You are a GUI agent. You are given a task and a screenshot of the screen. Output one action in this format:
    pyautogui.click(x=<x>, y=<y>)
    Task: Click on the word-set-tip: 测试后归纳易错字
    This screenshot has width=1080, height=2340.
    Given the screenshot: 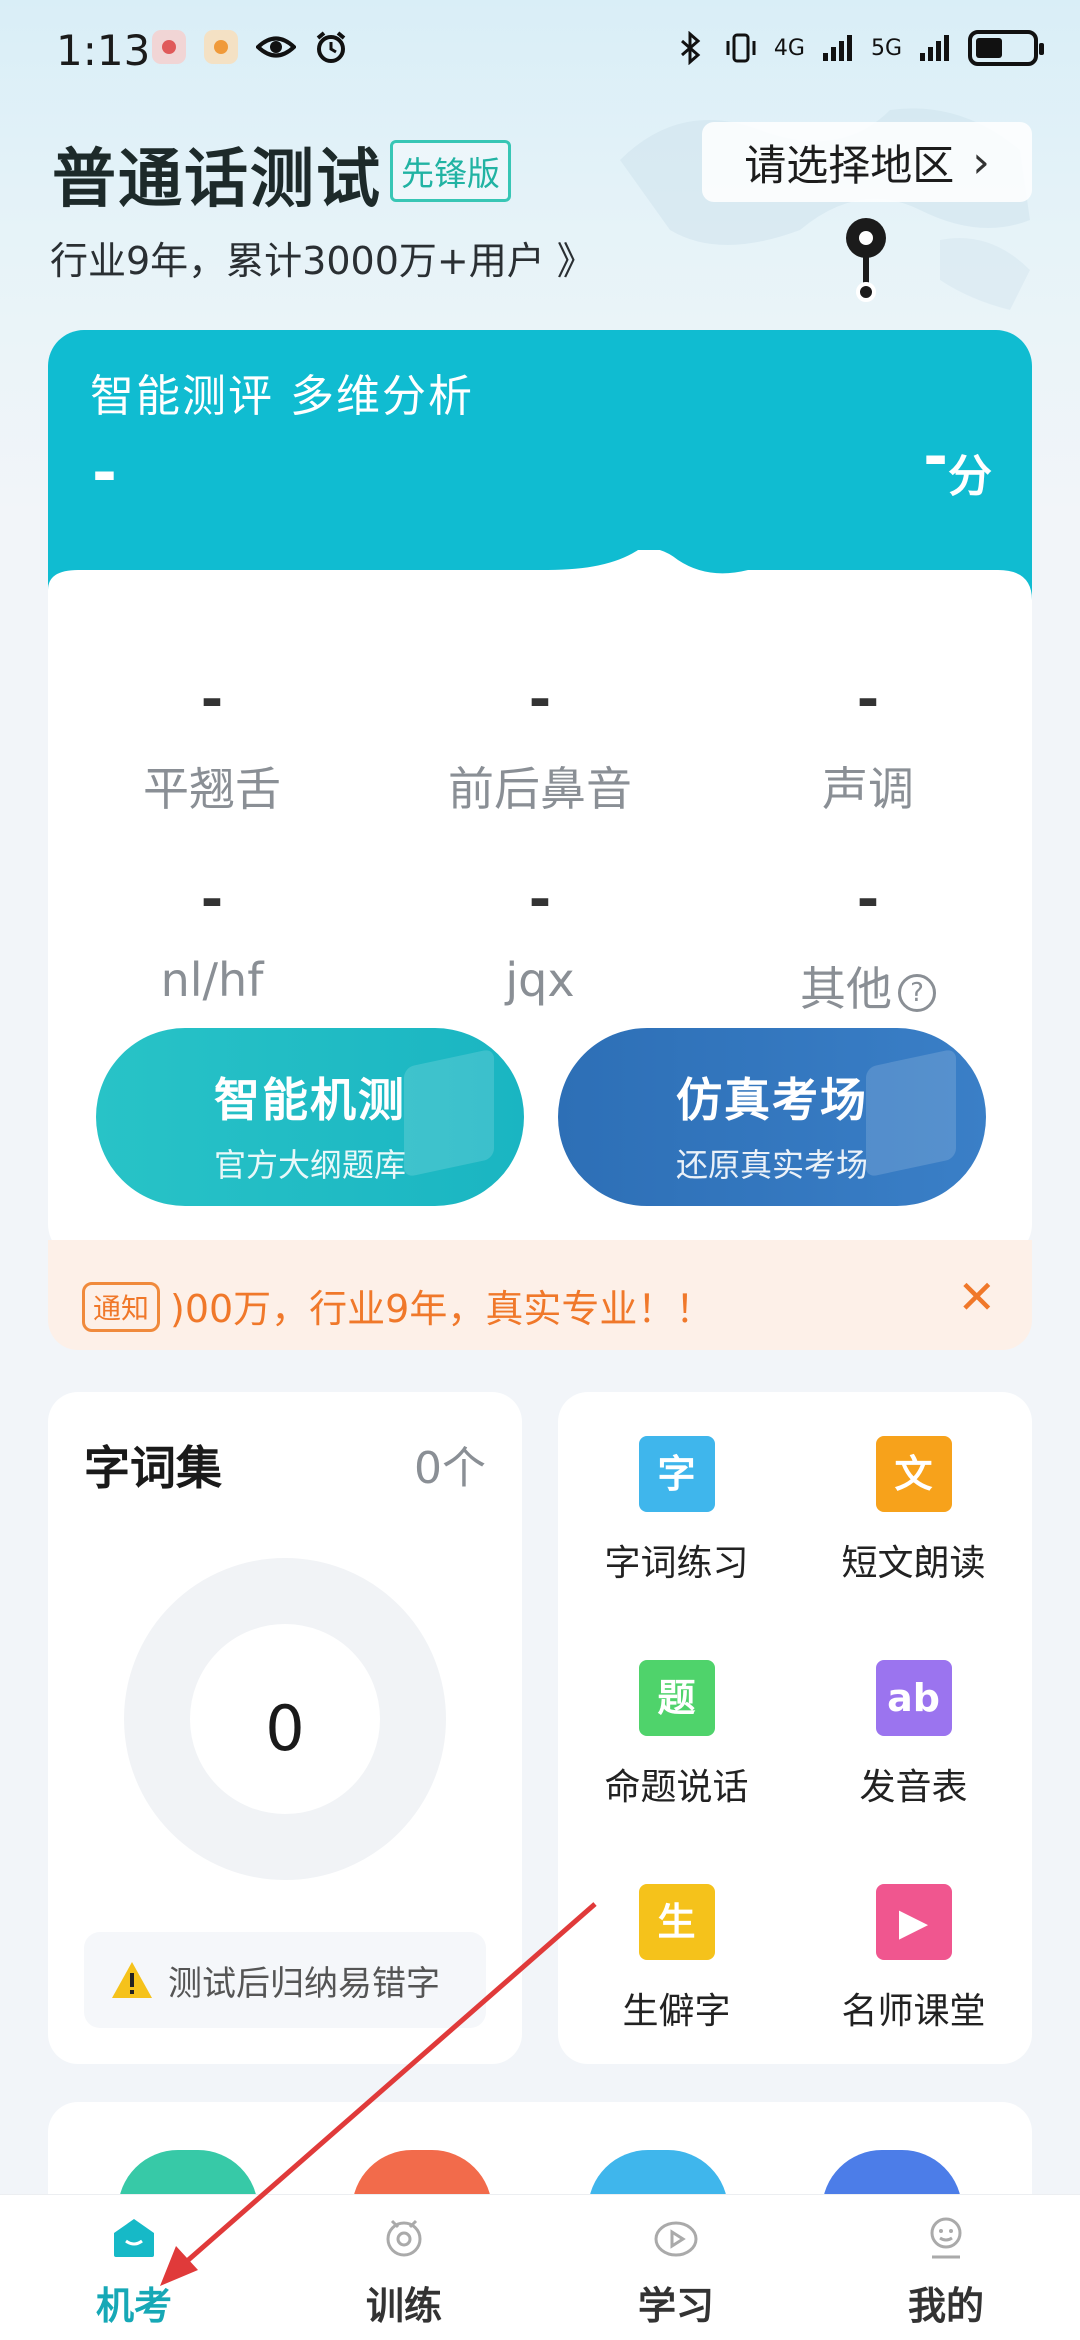 What is the action you would take?
    pyautogui.click(x=285, y=1980)
    